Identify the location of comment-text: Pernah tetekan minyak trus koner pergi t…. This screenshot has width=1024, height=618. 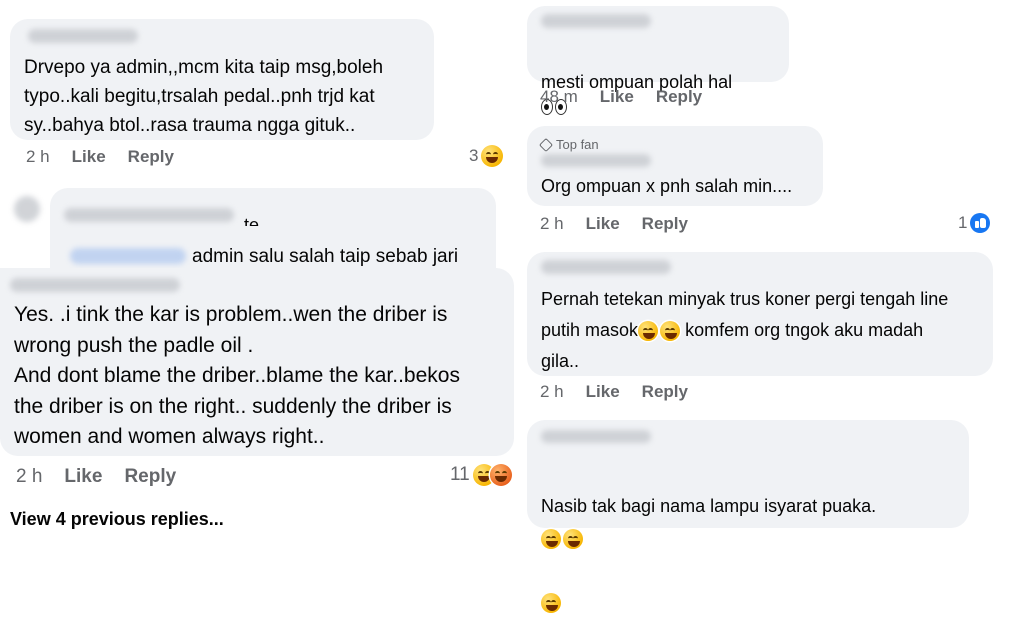
(745, 330).